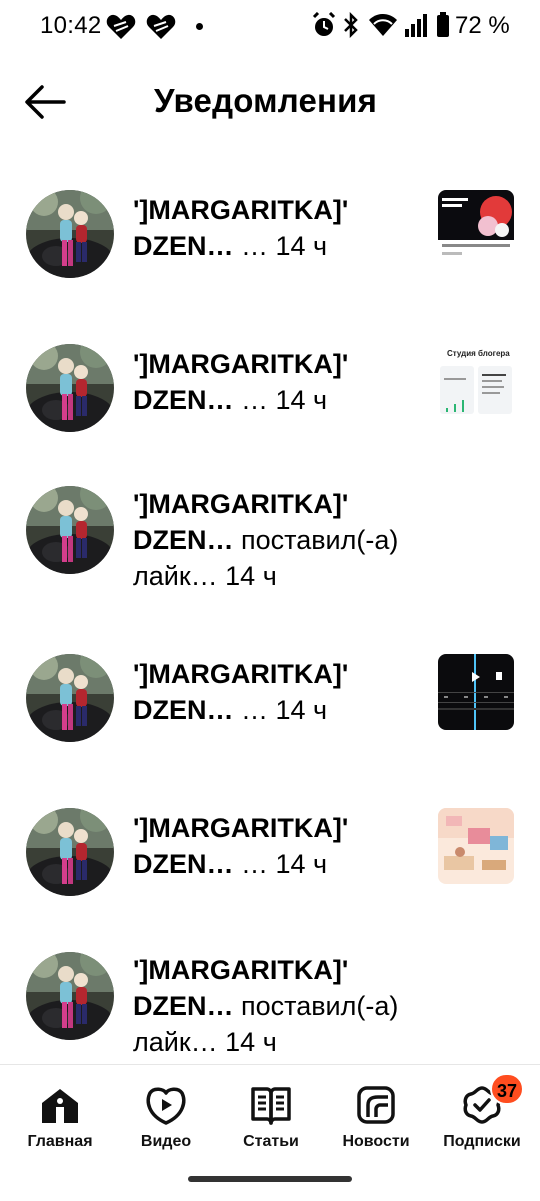 The height and width of the screenshot is (1201, 540). I want to click on nav-video: Видео, so click(166, 1123).